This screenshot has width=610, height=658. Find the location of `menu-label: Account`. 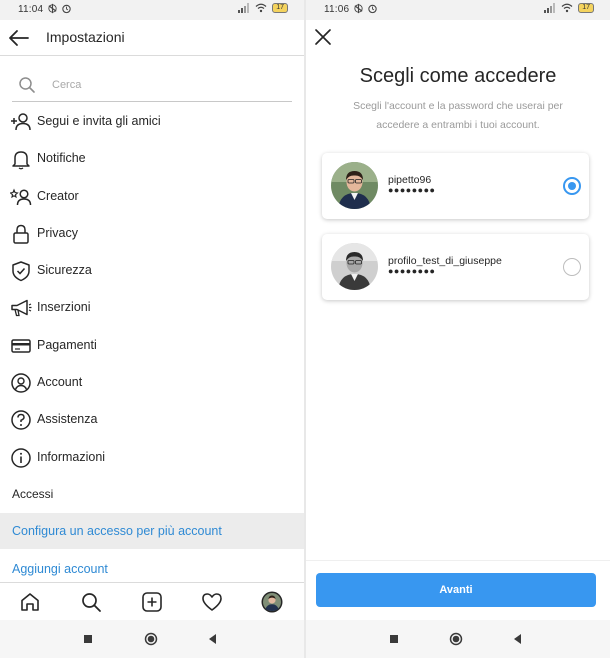

menu-label: Account is located at coordinates (60, 382).